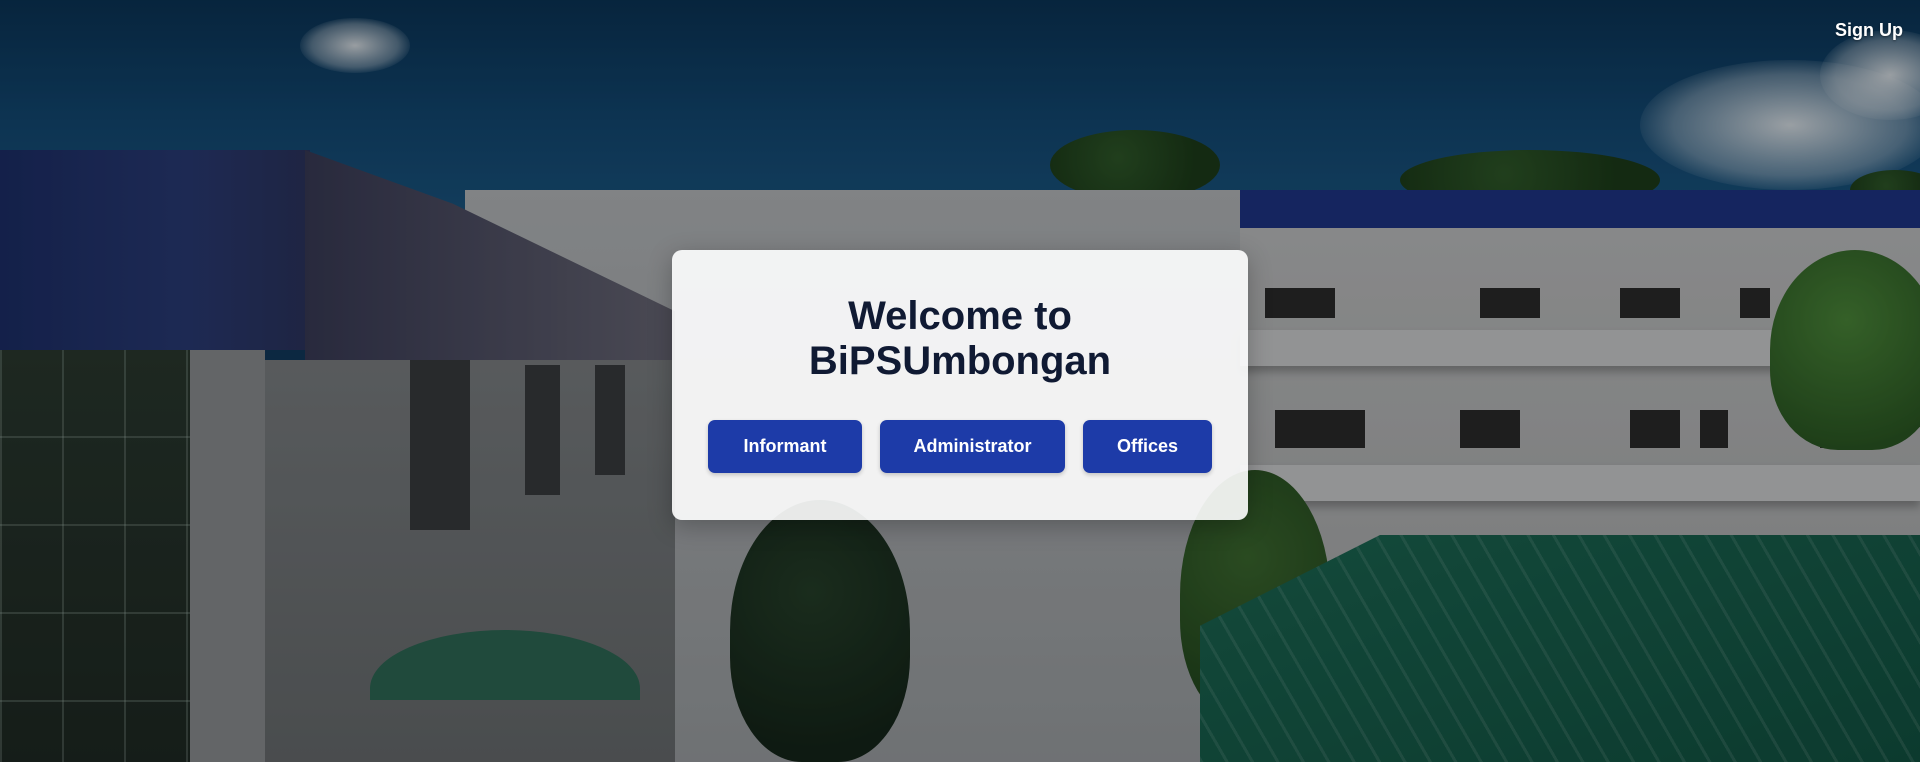 The image size is (1920, 762). I want to click on role-button-group: Informant Administrator Offices, so click(960, 446).